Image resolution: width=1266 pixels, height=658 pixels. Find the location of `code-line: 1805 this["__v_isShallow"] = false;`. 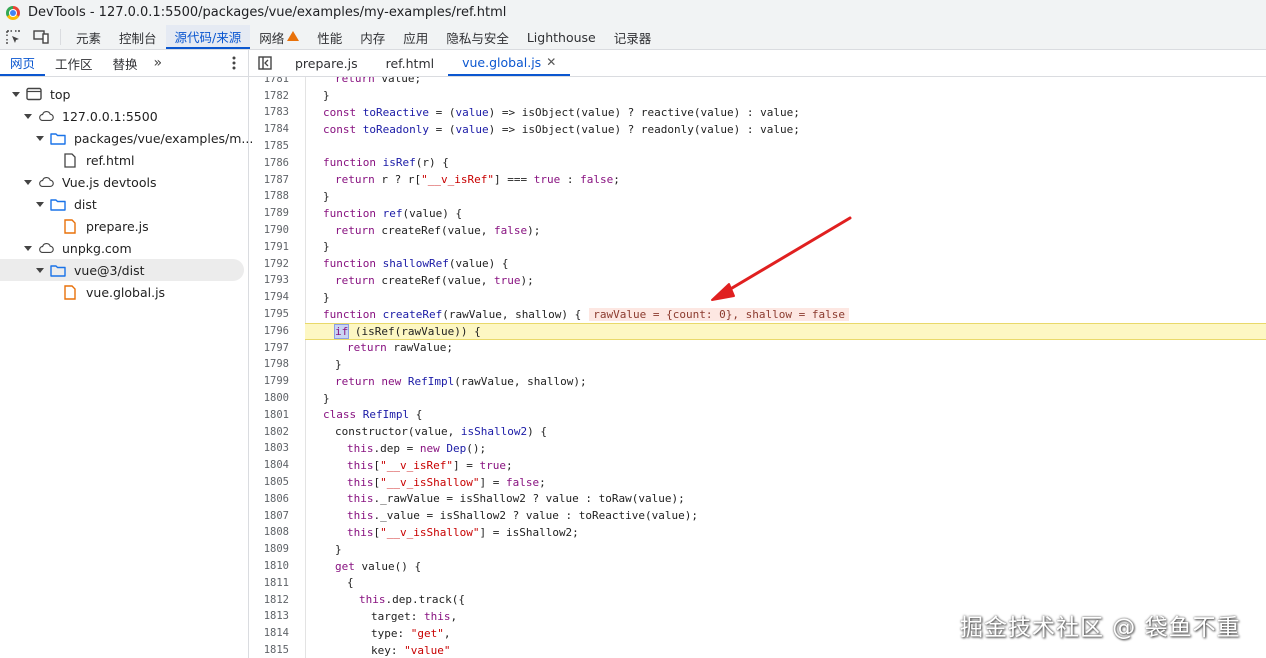

code-line: 1805 this["__v_isShallow"] = false; is located at coordinates (757, 482).